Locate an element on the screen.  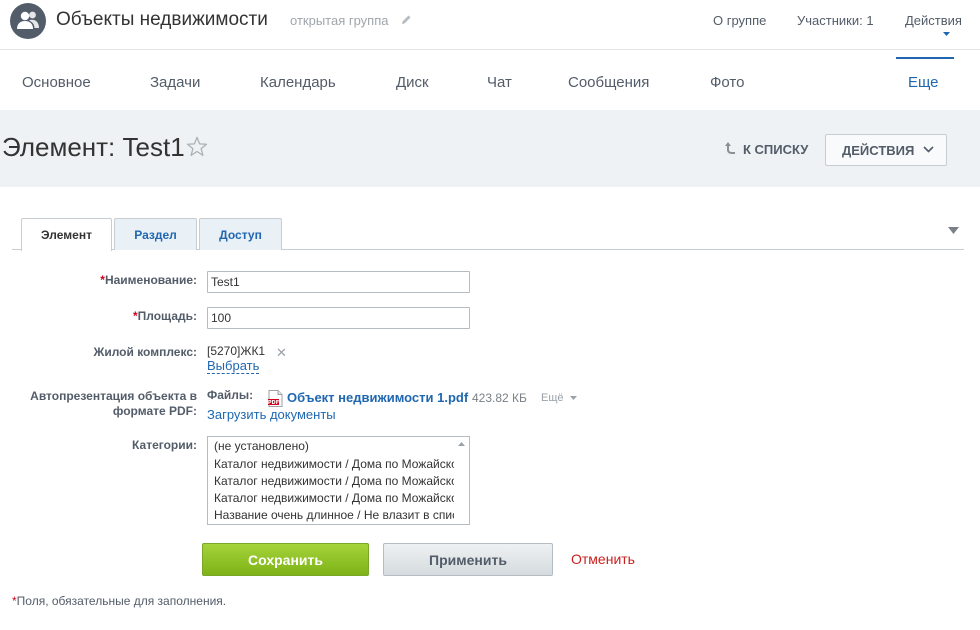
back-arrow-icon is located at coordinates (730, 148).